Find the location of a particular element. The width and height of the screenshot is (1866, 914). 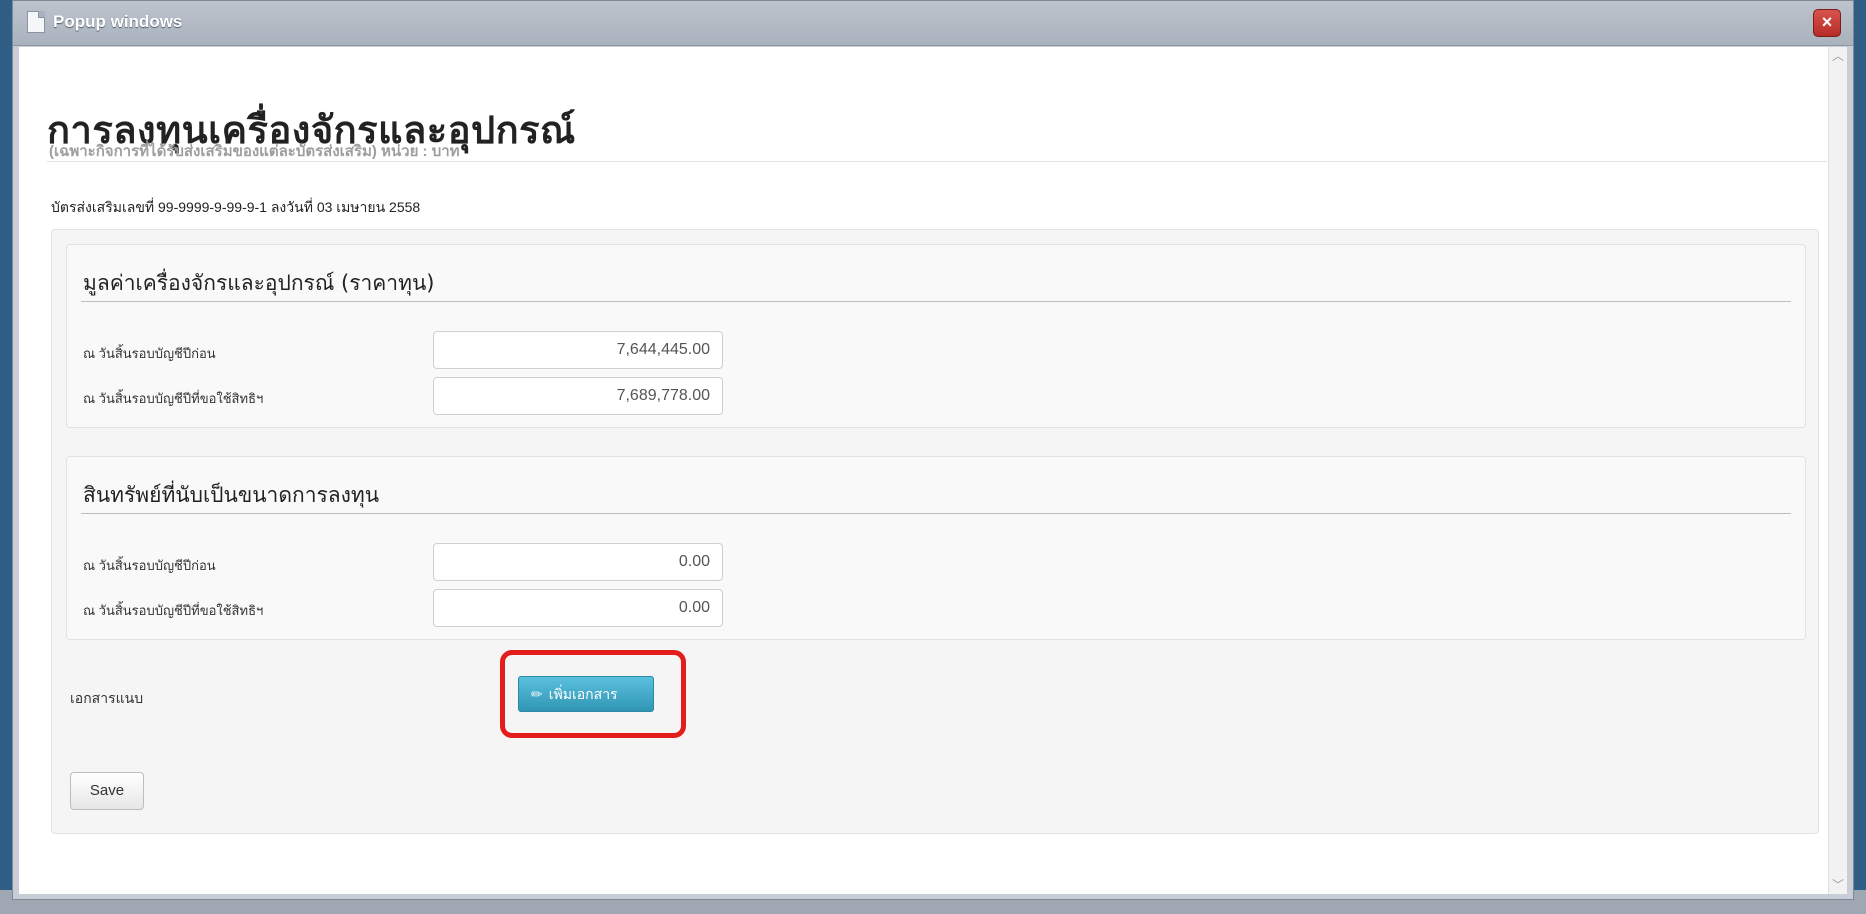

machinery-prev-year-input: 7,644,445.00 is located at coordinates (578, 350).